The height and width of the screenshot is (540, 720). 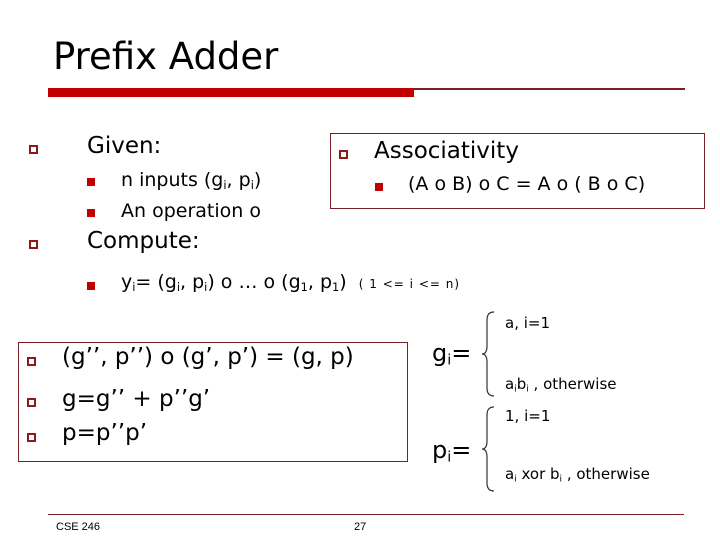 I want to click on g-case-general: aibi , otherwise, so click(x=561, y=385).